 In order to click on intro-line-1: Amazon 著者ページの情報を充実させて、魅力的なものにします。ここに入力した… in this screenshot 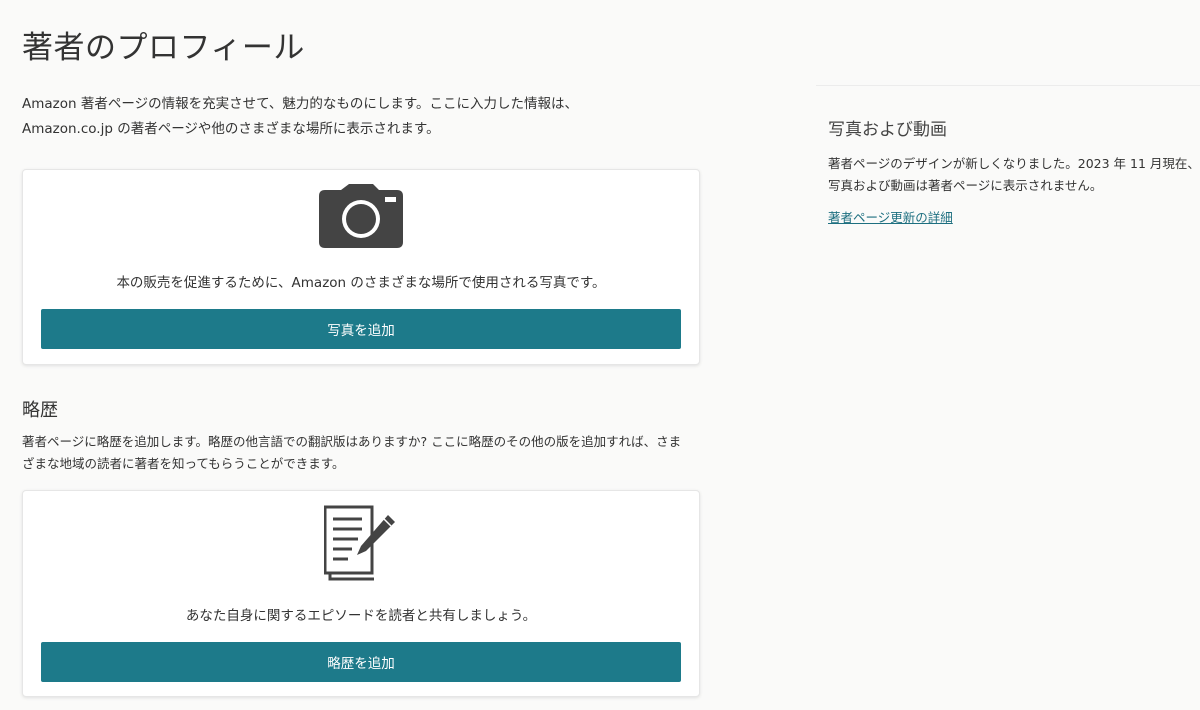, I will do `click(300, 104)`.